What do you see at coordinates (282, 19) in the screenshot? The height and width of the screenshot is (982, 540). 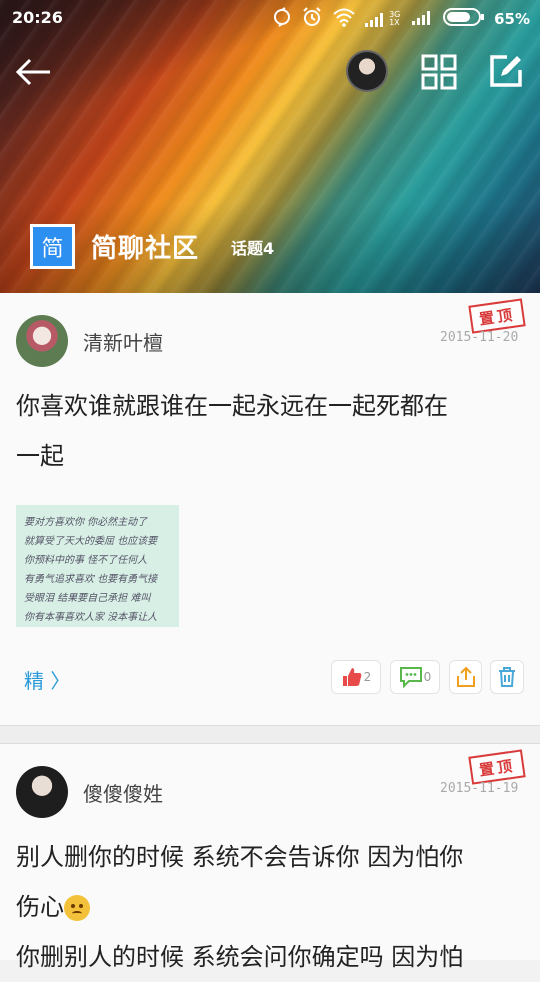 I see `sync-icon` at bounding box center [282, 19].